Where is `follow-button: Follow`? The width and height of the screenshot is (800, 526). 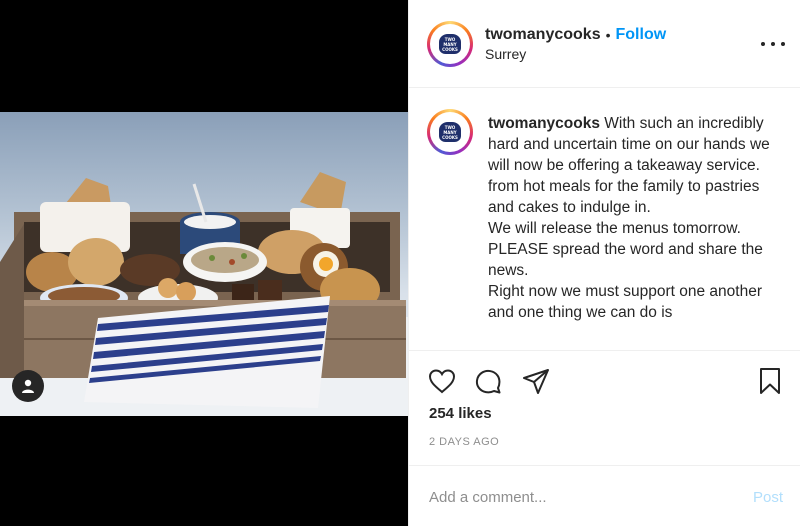
follow-button: Follow is located at coordinates (641, 35).